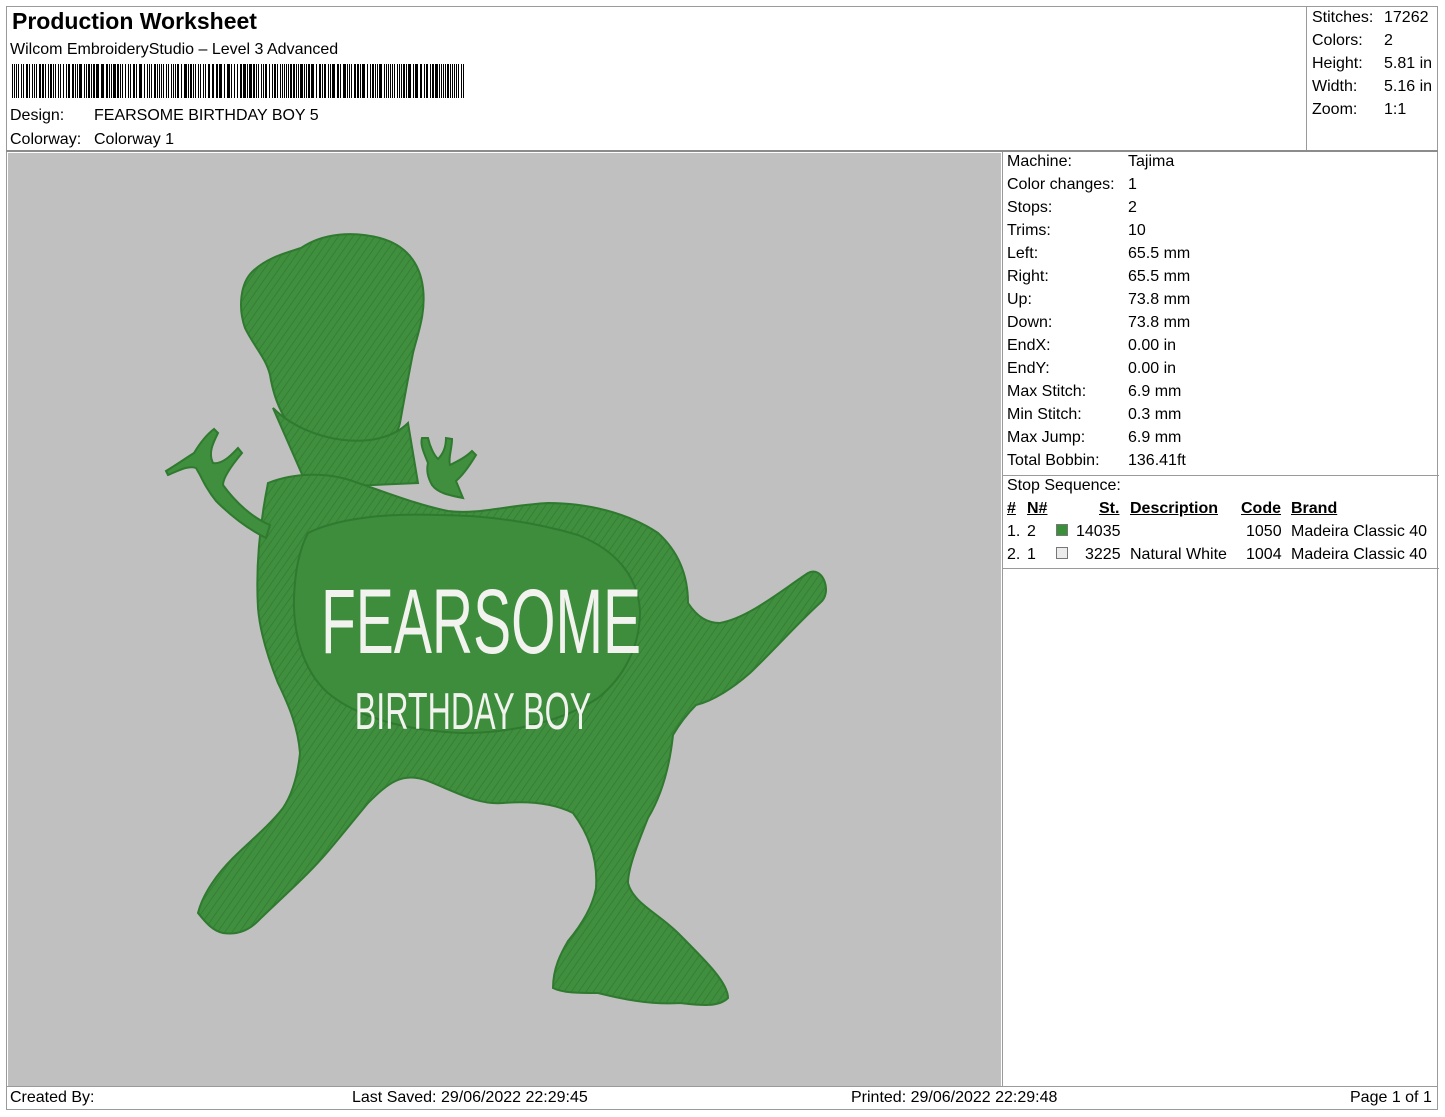 This screenshot has width=1445, height=1117. Describe the element at coordinates (134, 21) in the screenshot. I see `page-title: Production Worksheet` at that location.